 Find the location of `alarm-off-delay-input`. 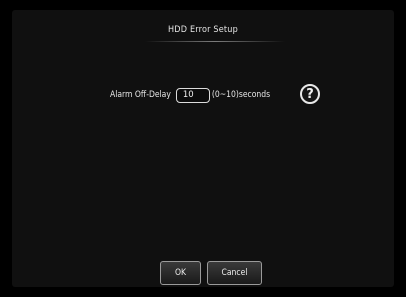

alarm-off-delay-input is located at coordinates (192, 95).